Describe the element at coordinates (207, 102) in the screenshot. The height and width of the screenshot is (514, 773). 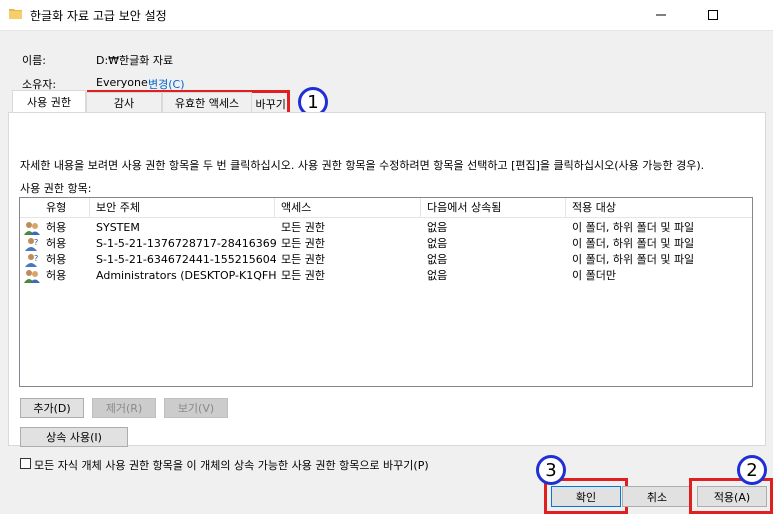
I see `tab-effective-access: 유효한 액세스` at that location.